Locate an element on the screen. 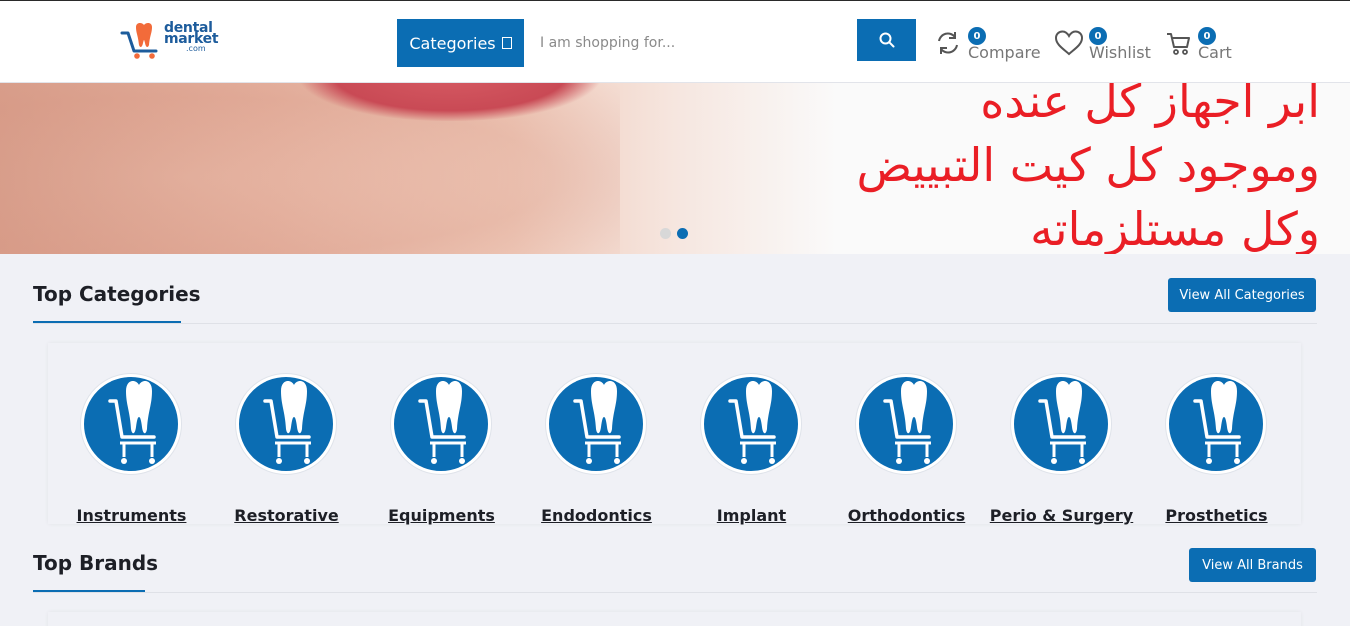 The image size is (1350, 626). logo: dental market .com is located at coordinates (175, 42).